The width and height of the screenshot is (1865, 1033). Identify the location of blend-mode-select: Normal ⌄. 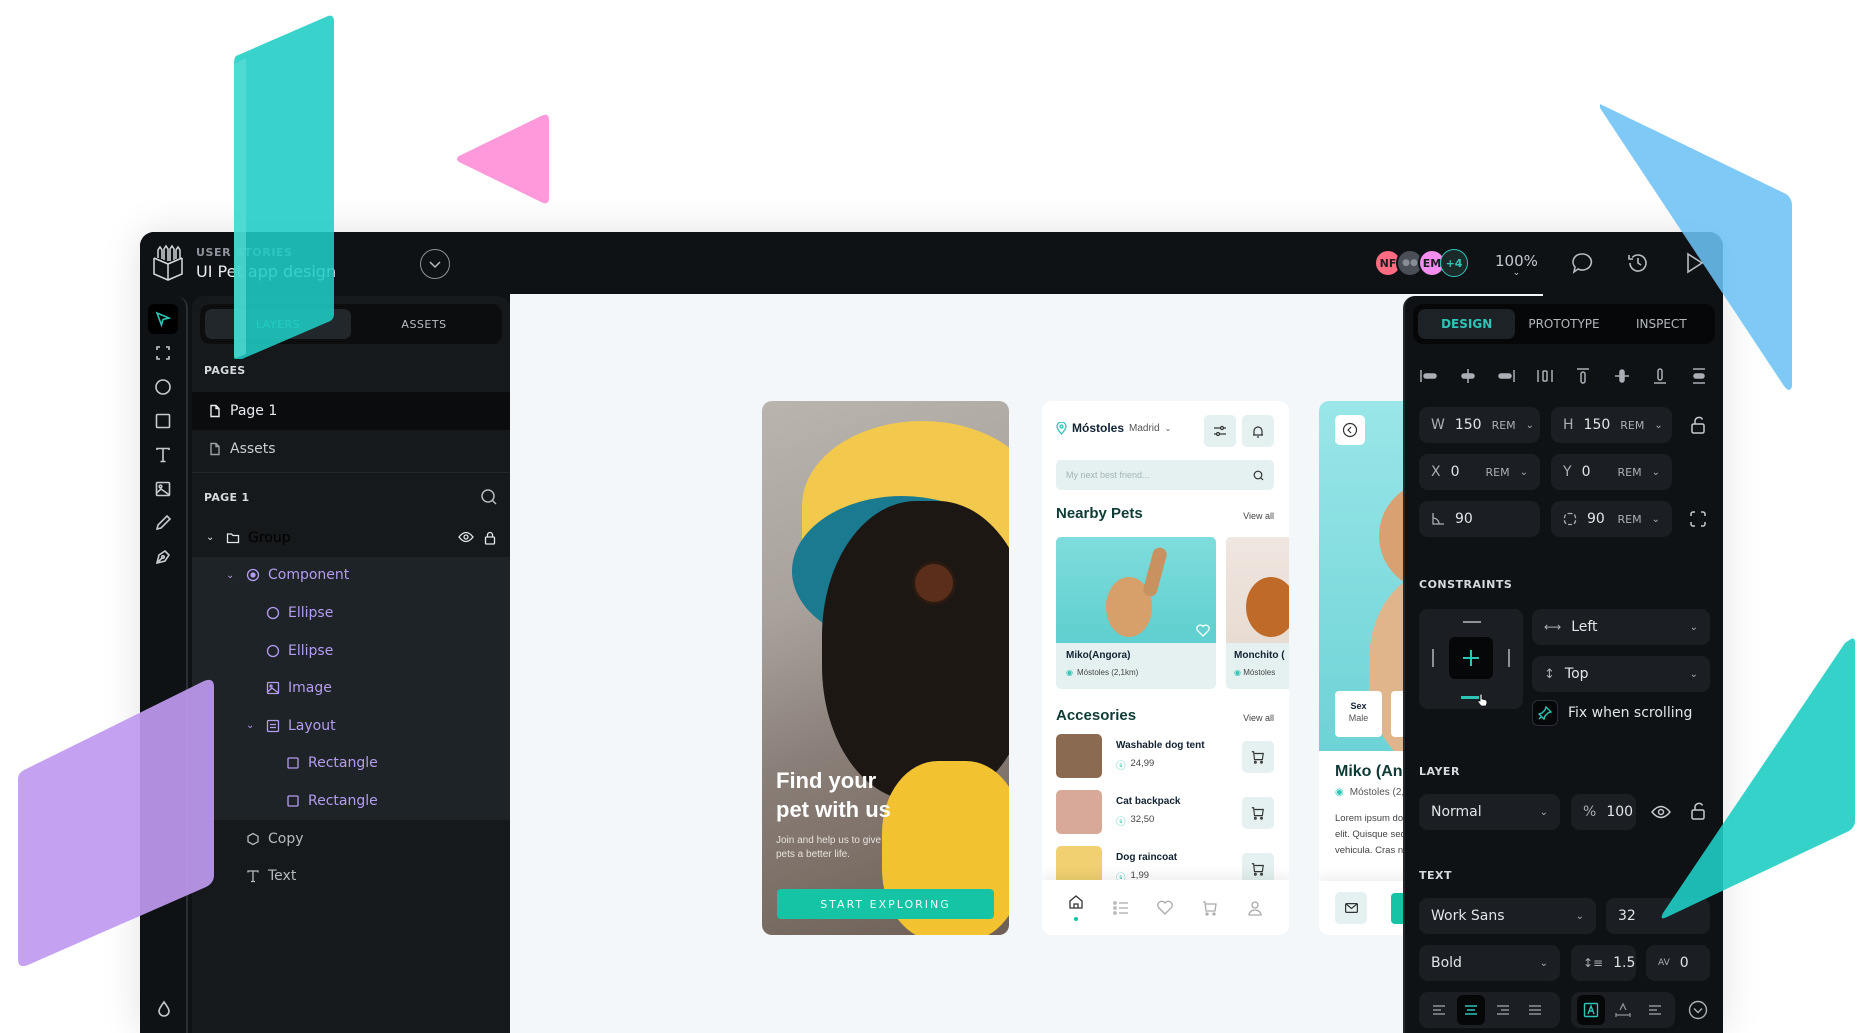
(1489, 812).